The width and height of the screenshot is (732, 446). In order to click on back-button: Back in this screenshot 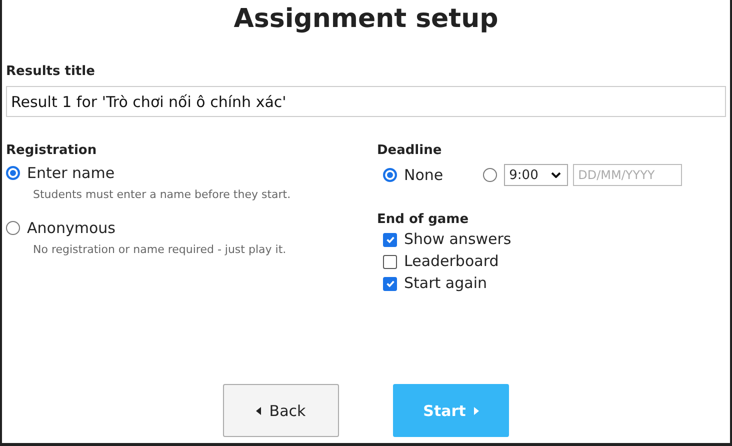, I will do `click(281, 410)`.